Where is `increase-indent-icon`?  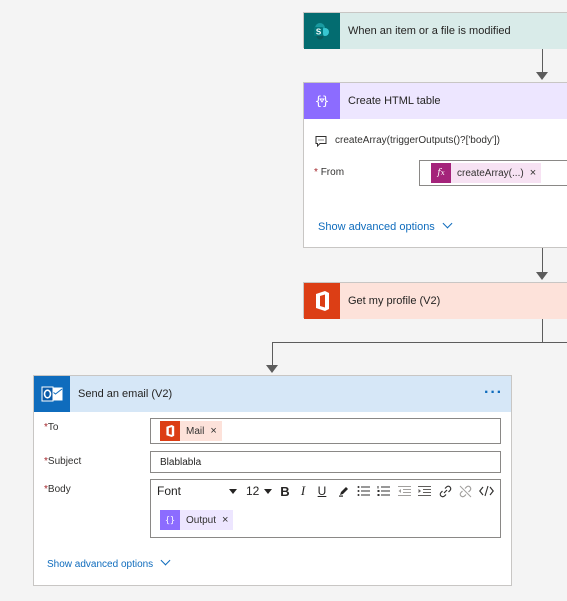
increase-indent-icon is located at coordinates (424, 491).